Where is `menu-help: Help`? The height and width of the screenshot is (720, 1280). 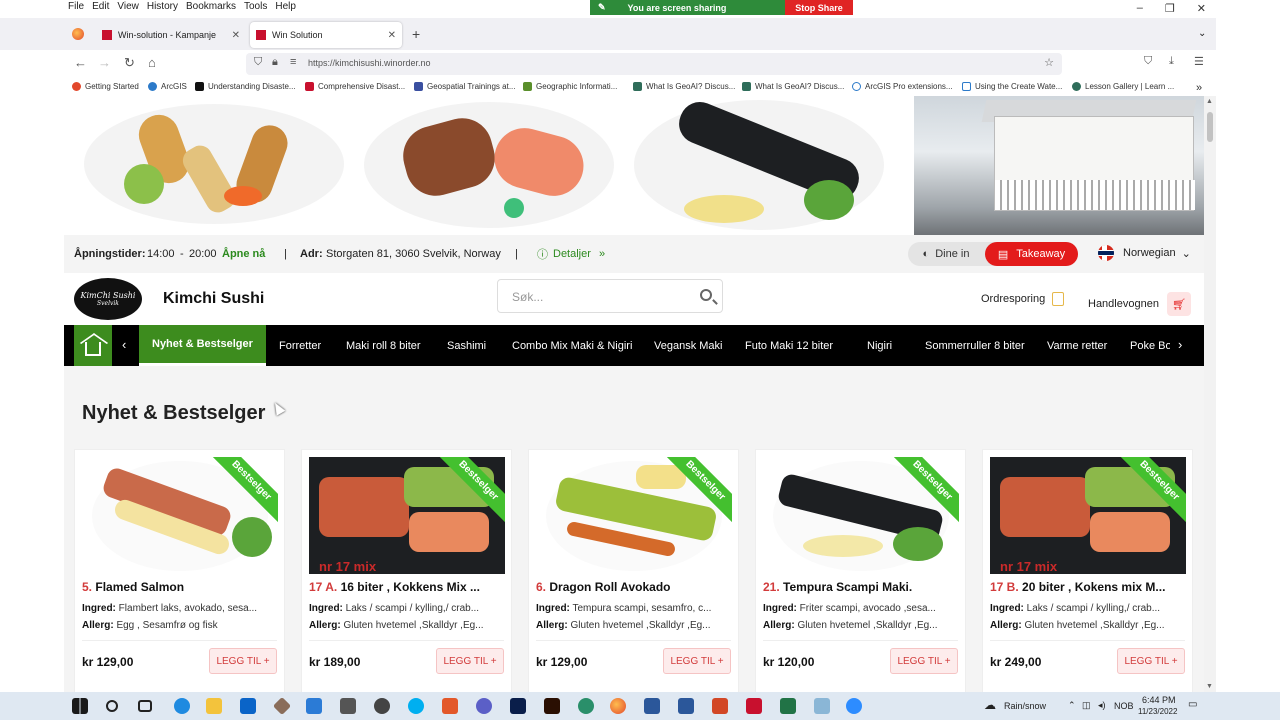
menu-help: Help is located at coordinates (285, 6).